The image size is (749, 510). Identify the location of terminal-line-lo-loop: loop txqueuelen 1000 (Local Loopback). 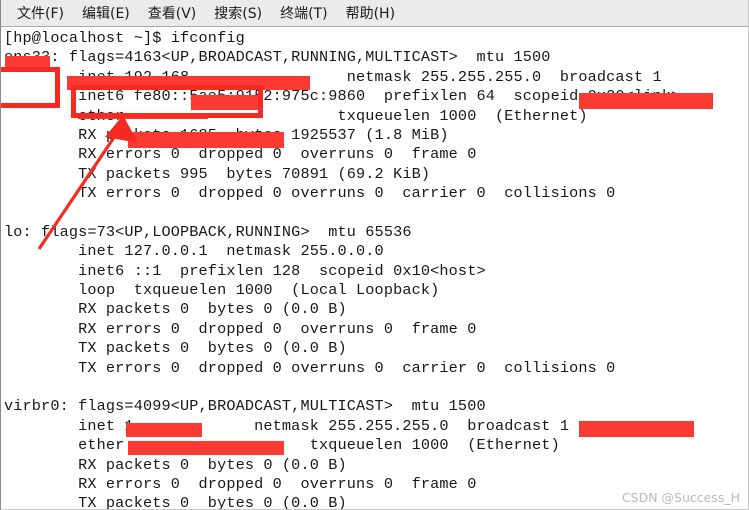
(222, 290).